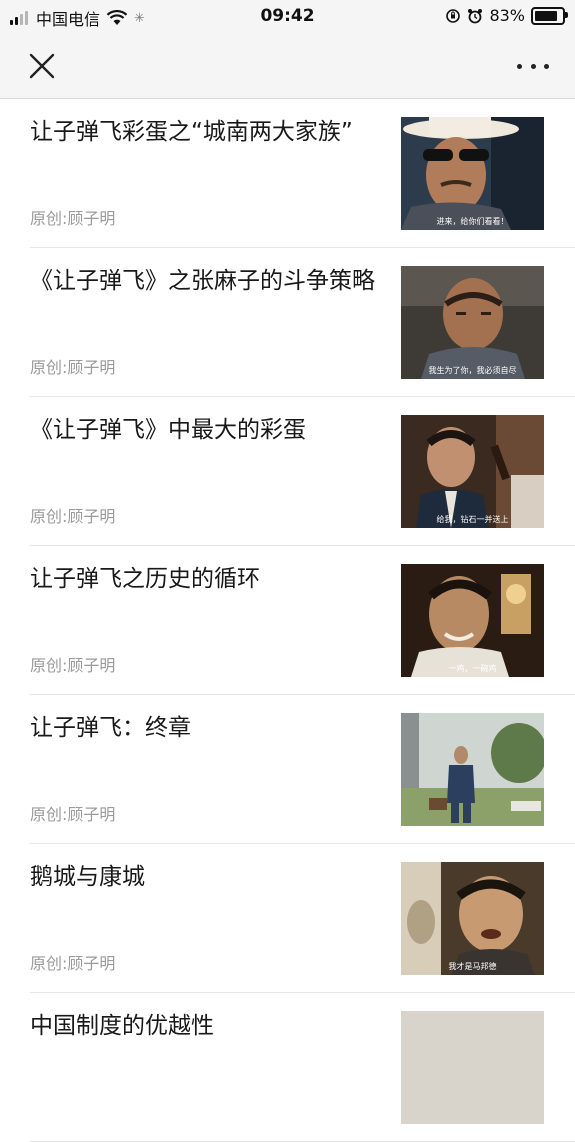 This screenshot has width=575, height=1142. I want to click on status-right: 83%, so click(506, 15).